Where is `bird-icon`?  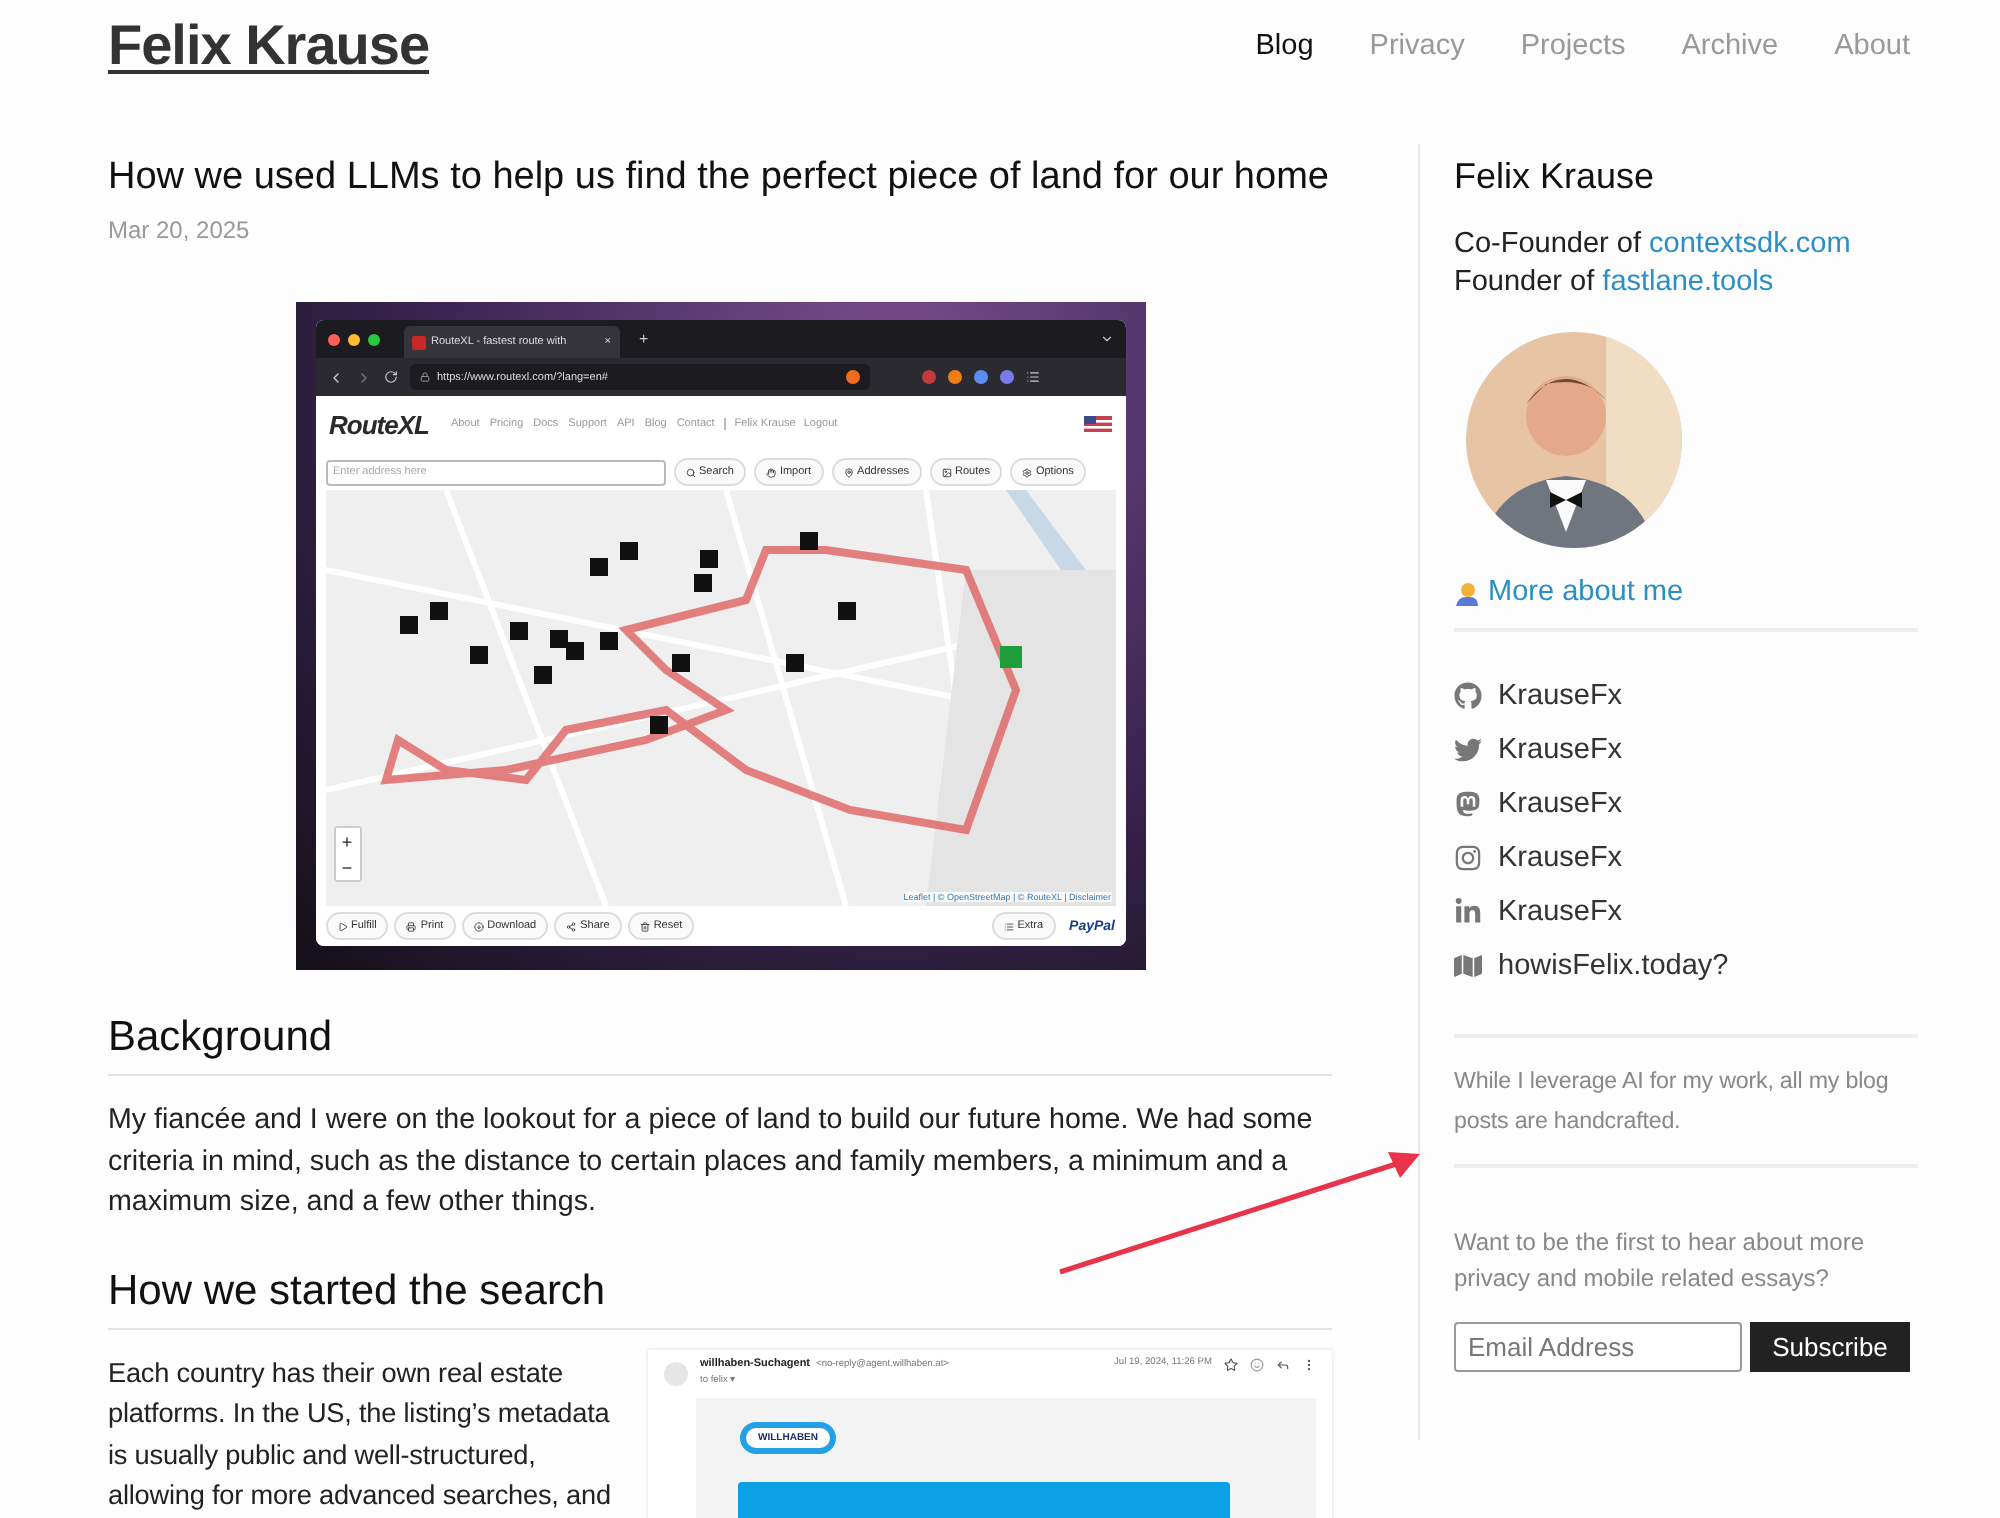
bird-icon is located at coordinates (1468, 750).